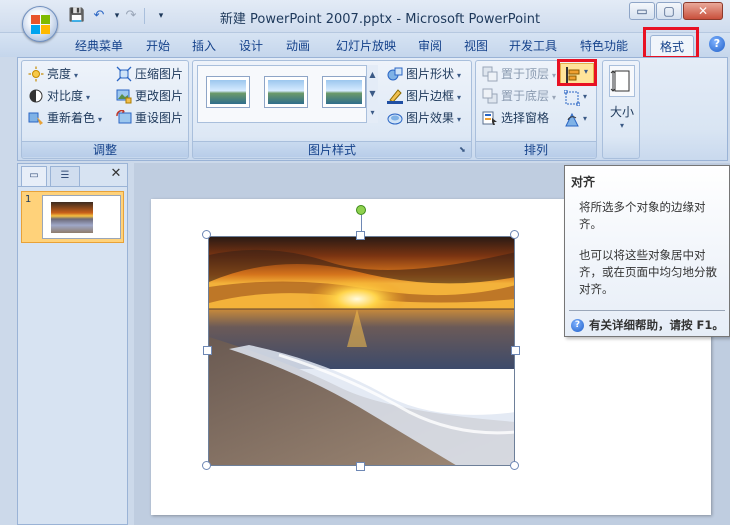 This screenshot has height=525, width=730. Describe the element at coordinates (476, 46) in the screenshot. I see `tab-view: 视图` at that location.